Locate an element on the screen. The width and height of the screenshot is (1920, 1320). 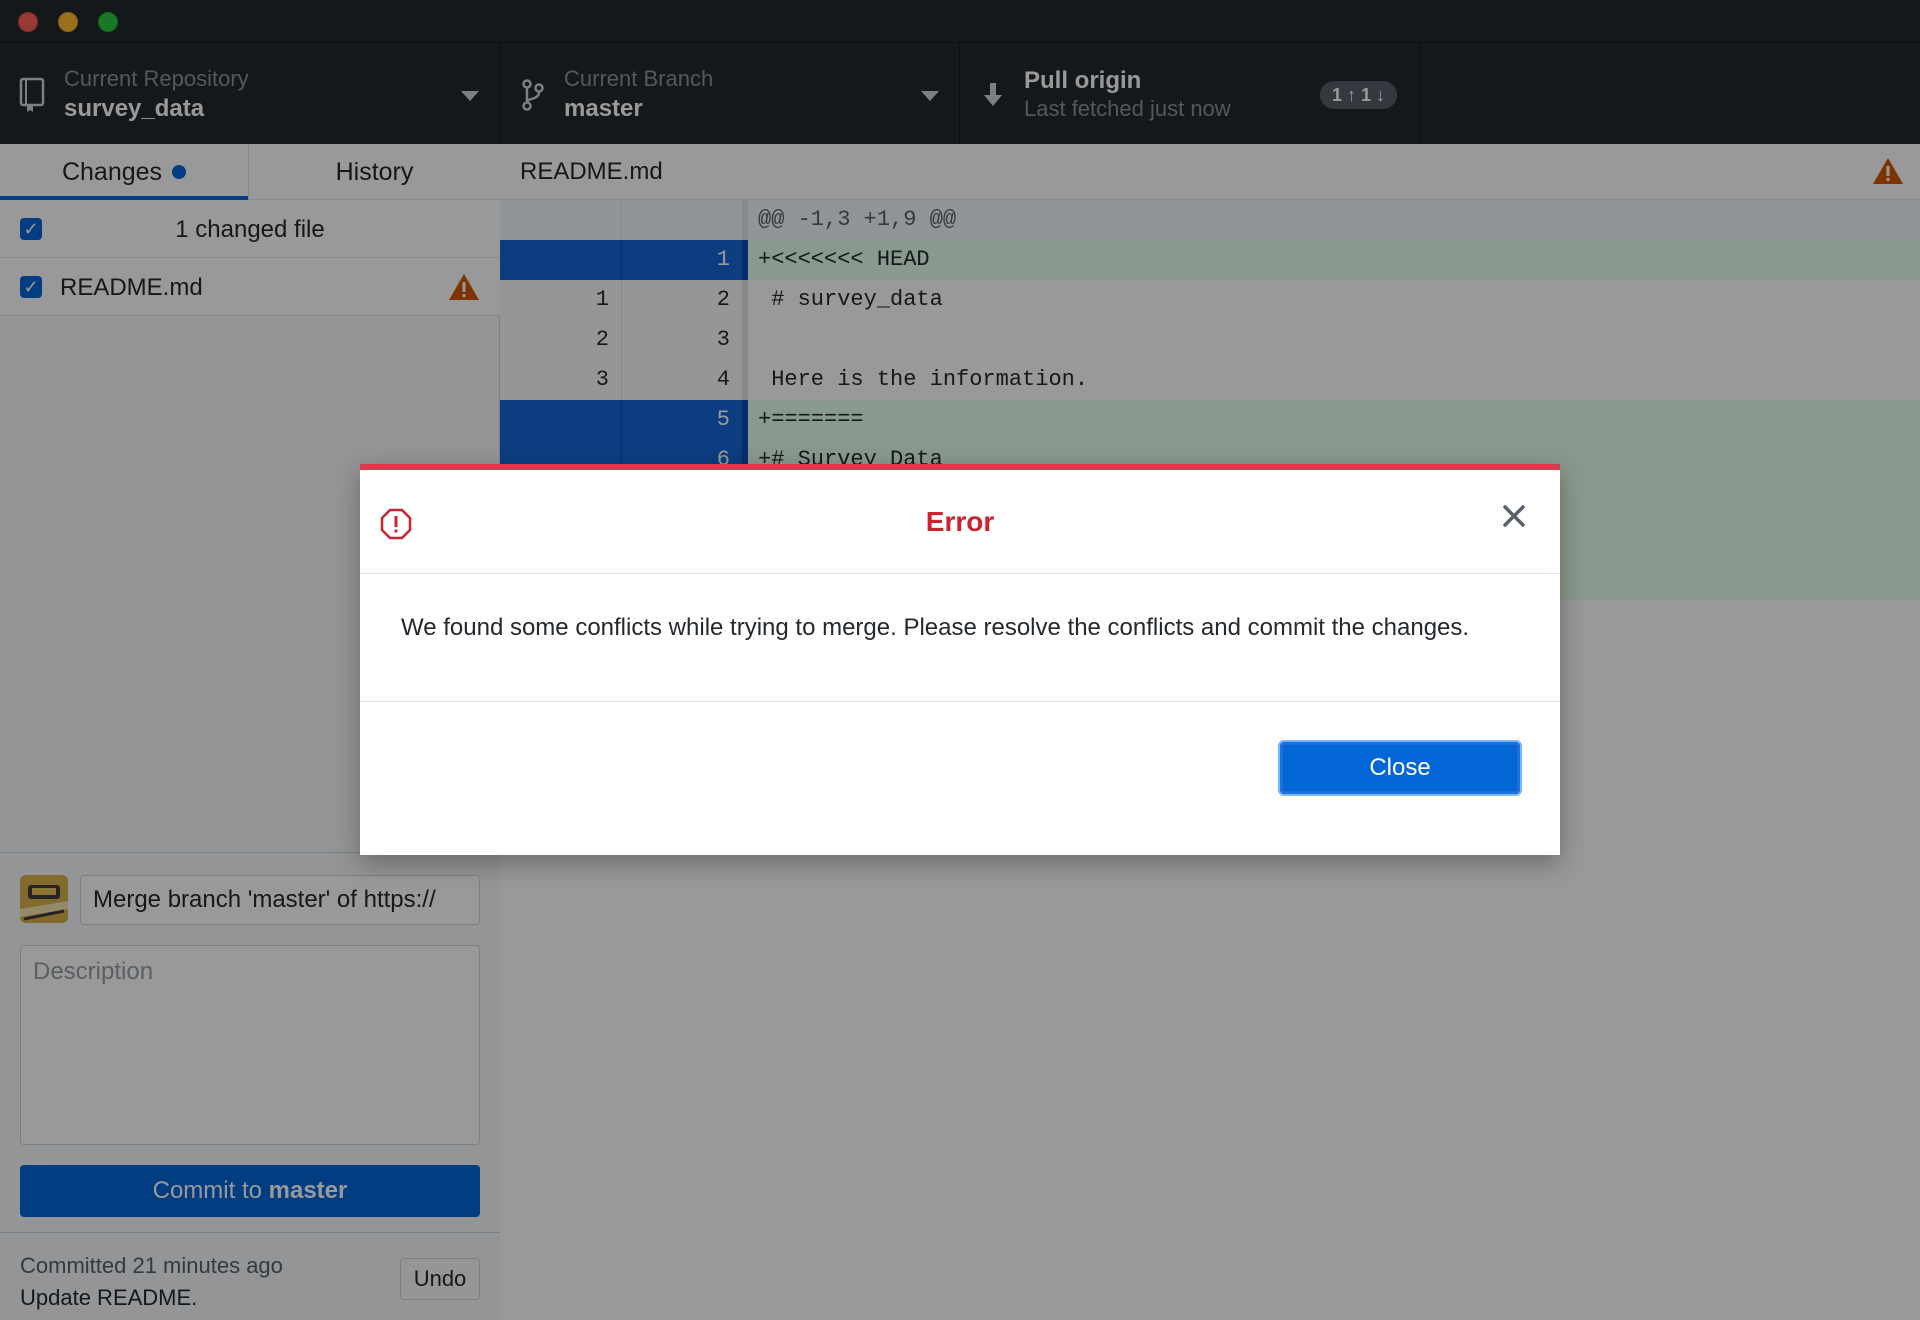
dialog-footer: Close is located at coordinates (960, 778).